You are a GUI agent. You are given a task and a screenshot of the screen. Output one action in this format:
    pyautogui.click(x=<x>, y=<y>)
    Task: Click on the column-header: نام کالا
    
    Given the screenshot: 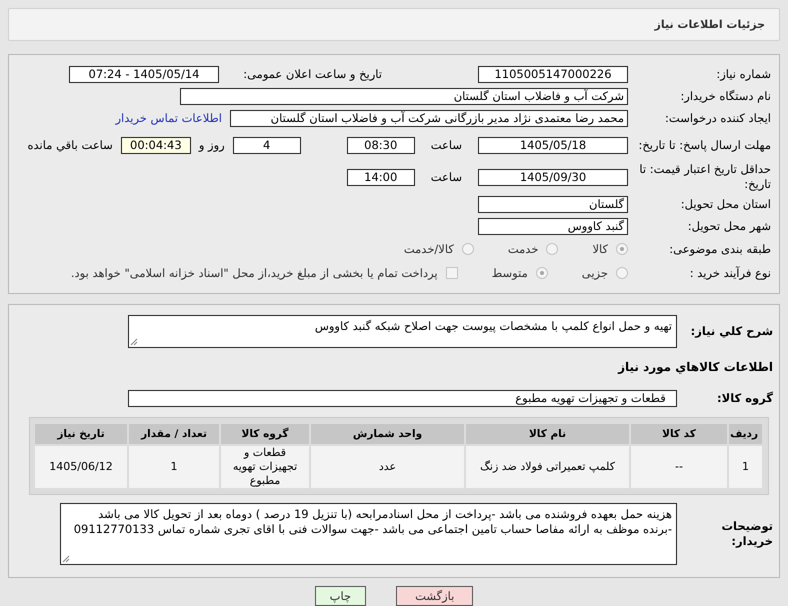 What is the action you would take?
    pyautogui.click(x=547, y=434)
    